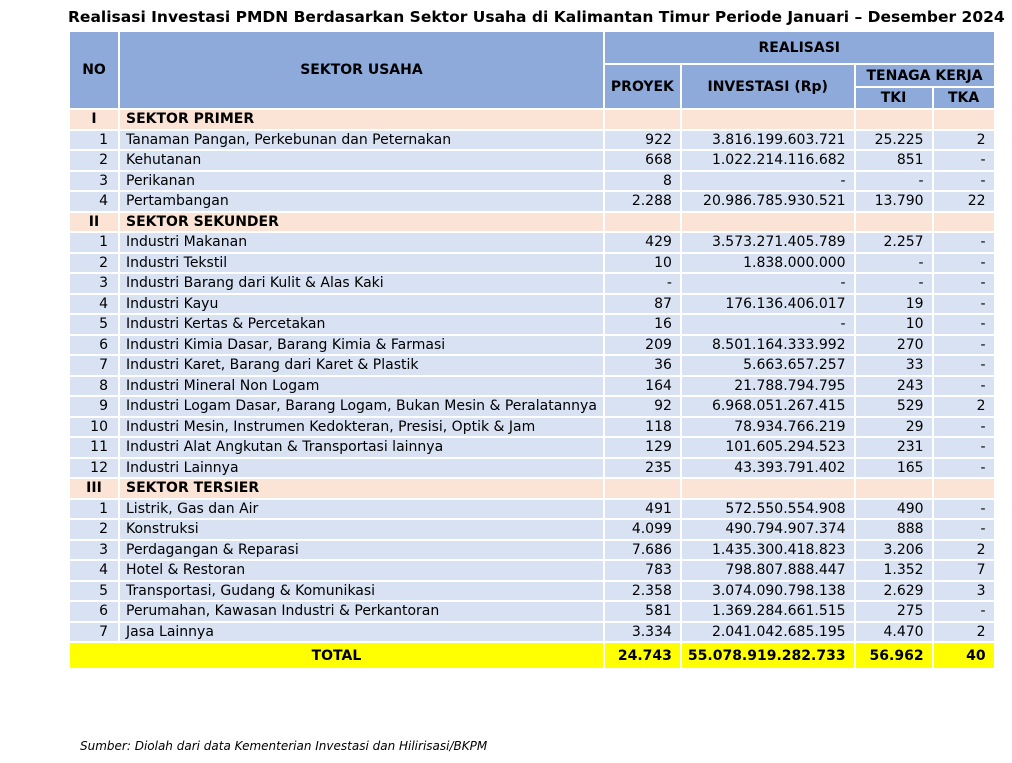 This screenshot has height=763, width=1012. Describe the element at coordinates (94, 488) in the screenshot. I see `section-number: III` at that location.